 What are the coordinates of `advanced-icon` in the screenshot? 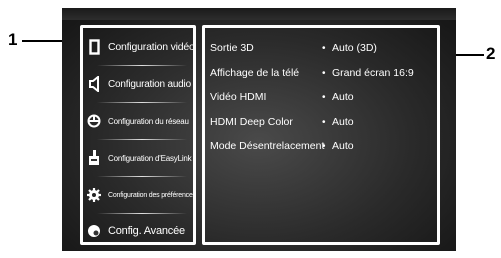 It's located at (94, 231).